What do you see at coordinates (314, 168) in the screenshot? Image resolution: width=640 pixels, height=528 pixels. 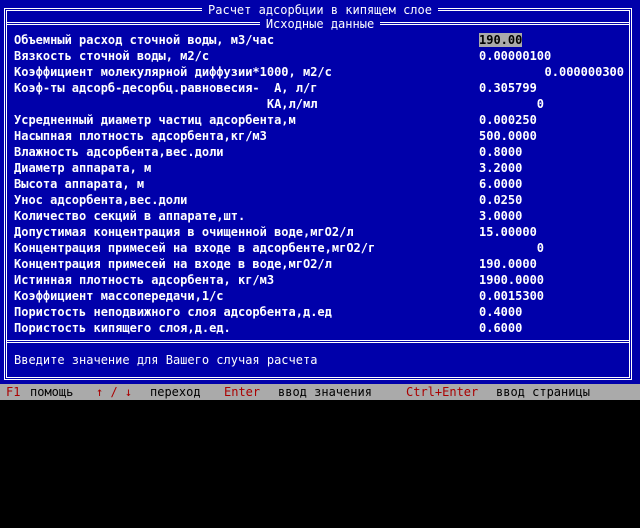 I see `field-row-apparatus-diameter: Диаметр аппарата, м 3.2000` at bounding box center [314, 168].